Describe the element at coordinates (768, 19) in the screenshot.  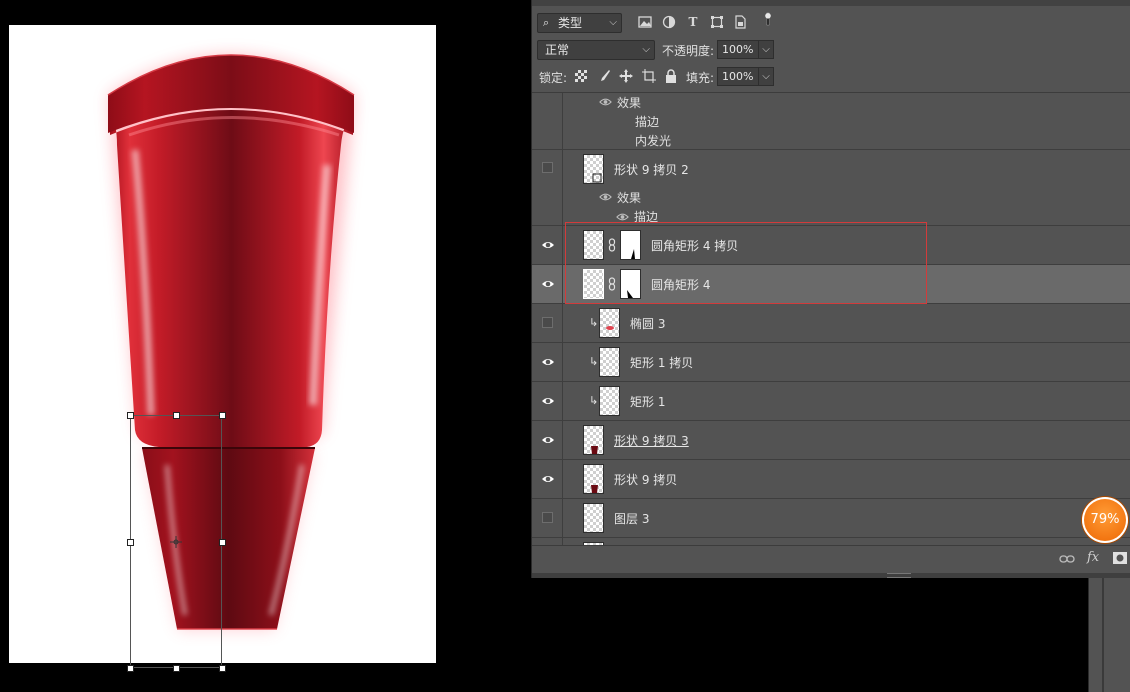
I see `filter-toggle-icon` at that location.